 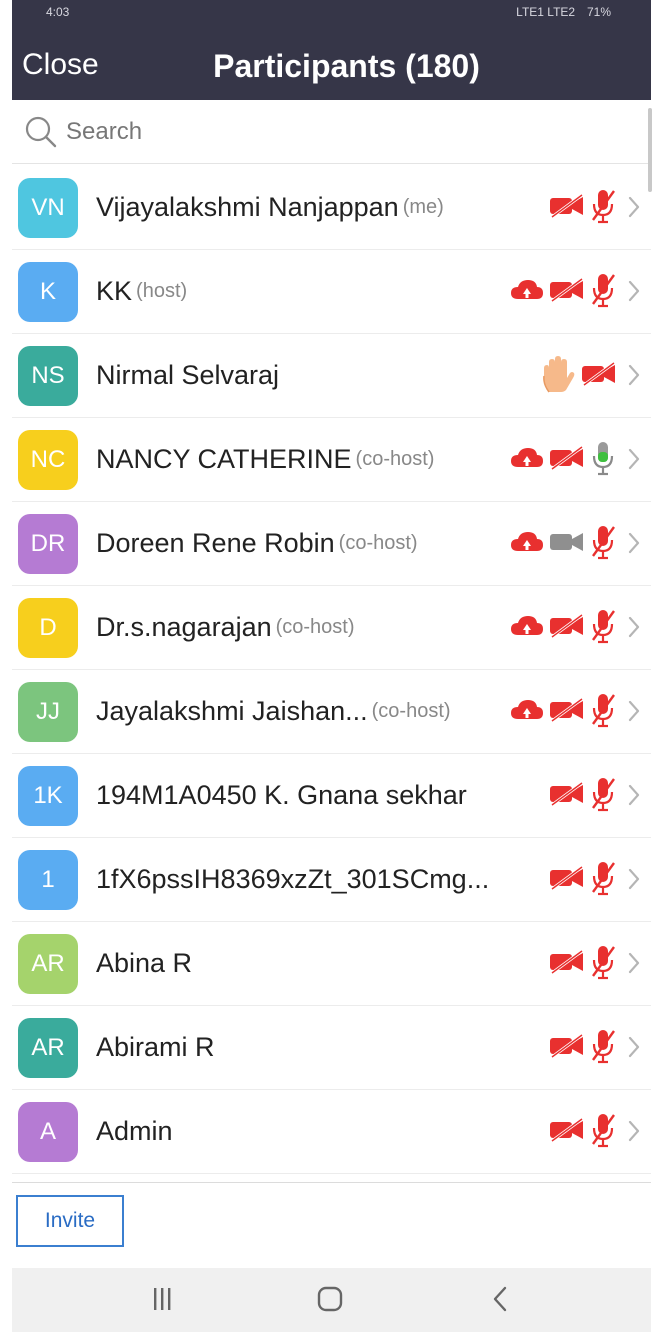 I want to click on participant-name: KK, so click(x=114, y=291).